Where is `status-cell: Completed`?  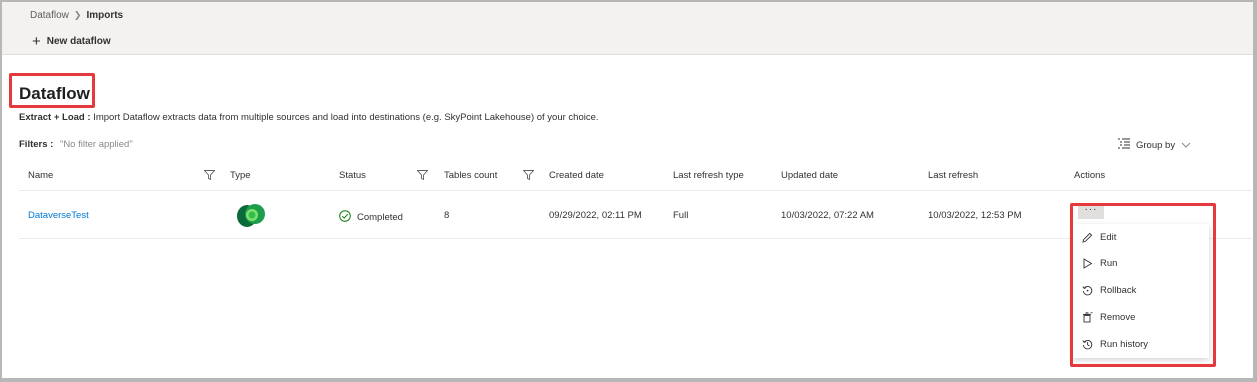 status-cell: Completed is located at coordinates (371, 217).